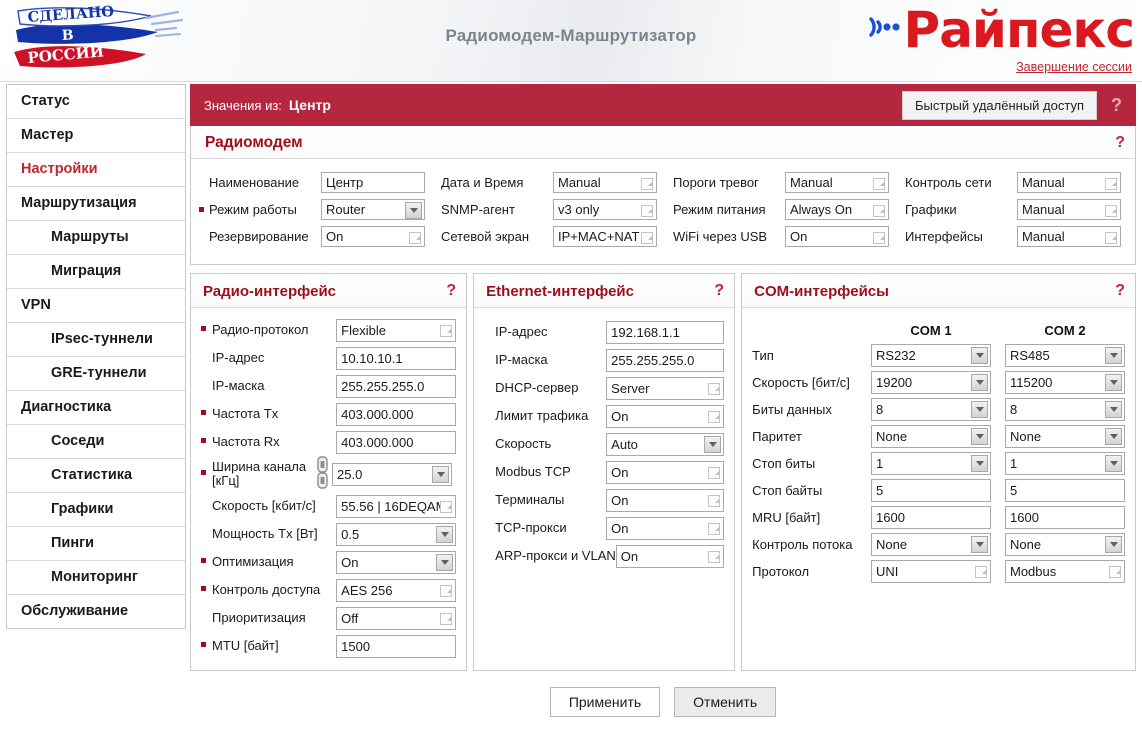 This screenshot has width=1142, height=734. What do you see at coordinates (1065, 463) in the screenshot?
I see `input-com2-стоп-биты: 1` at bounding box center [1065, 463].